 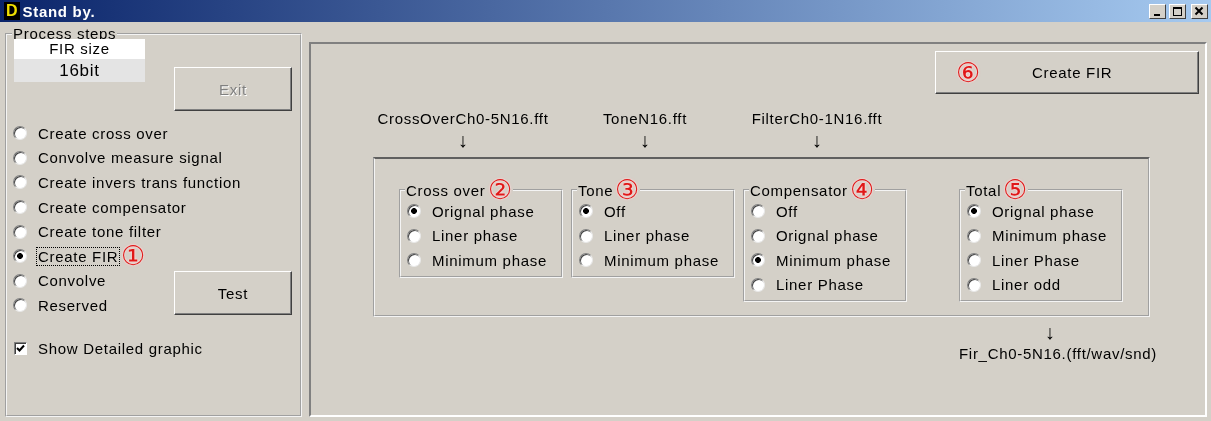 What do you see at coordinates (968, 72) in the screenshot?
I see `marker-number: ⑥` at bounding box center [968, 72].